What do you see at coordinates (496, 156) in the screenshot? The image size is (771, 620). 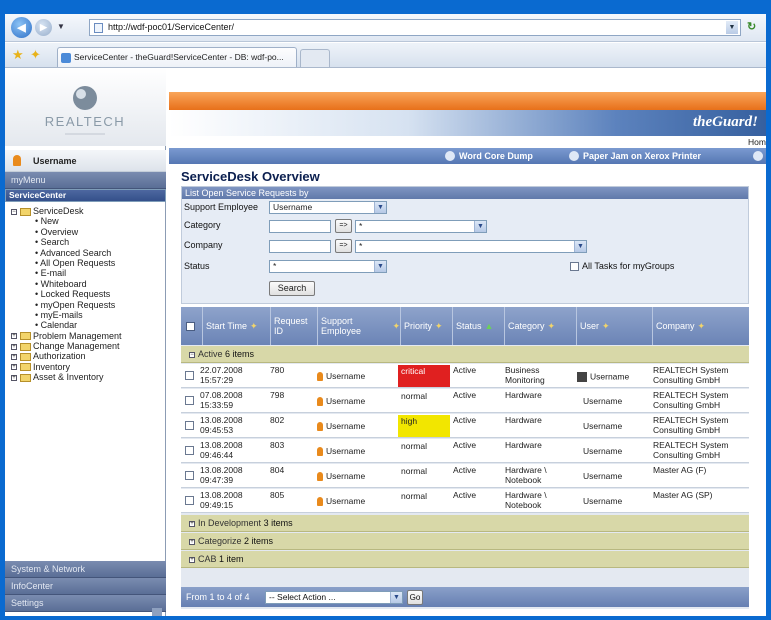 I see `alert-word-core-dump: Word Core Dump` at bounding box center [496, 156].